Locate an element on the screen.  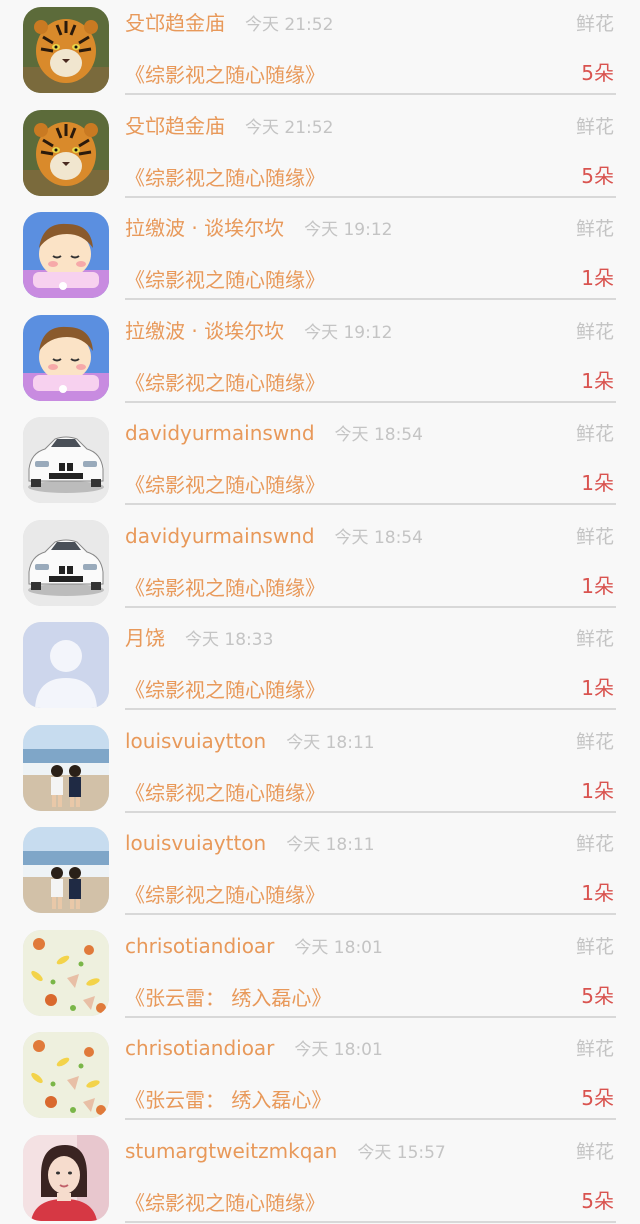
username-line: 月饶 今天 18:33 is located at coordinates (199, 639).